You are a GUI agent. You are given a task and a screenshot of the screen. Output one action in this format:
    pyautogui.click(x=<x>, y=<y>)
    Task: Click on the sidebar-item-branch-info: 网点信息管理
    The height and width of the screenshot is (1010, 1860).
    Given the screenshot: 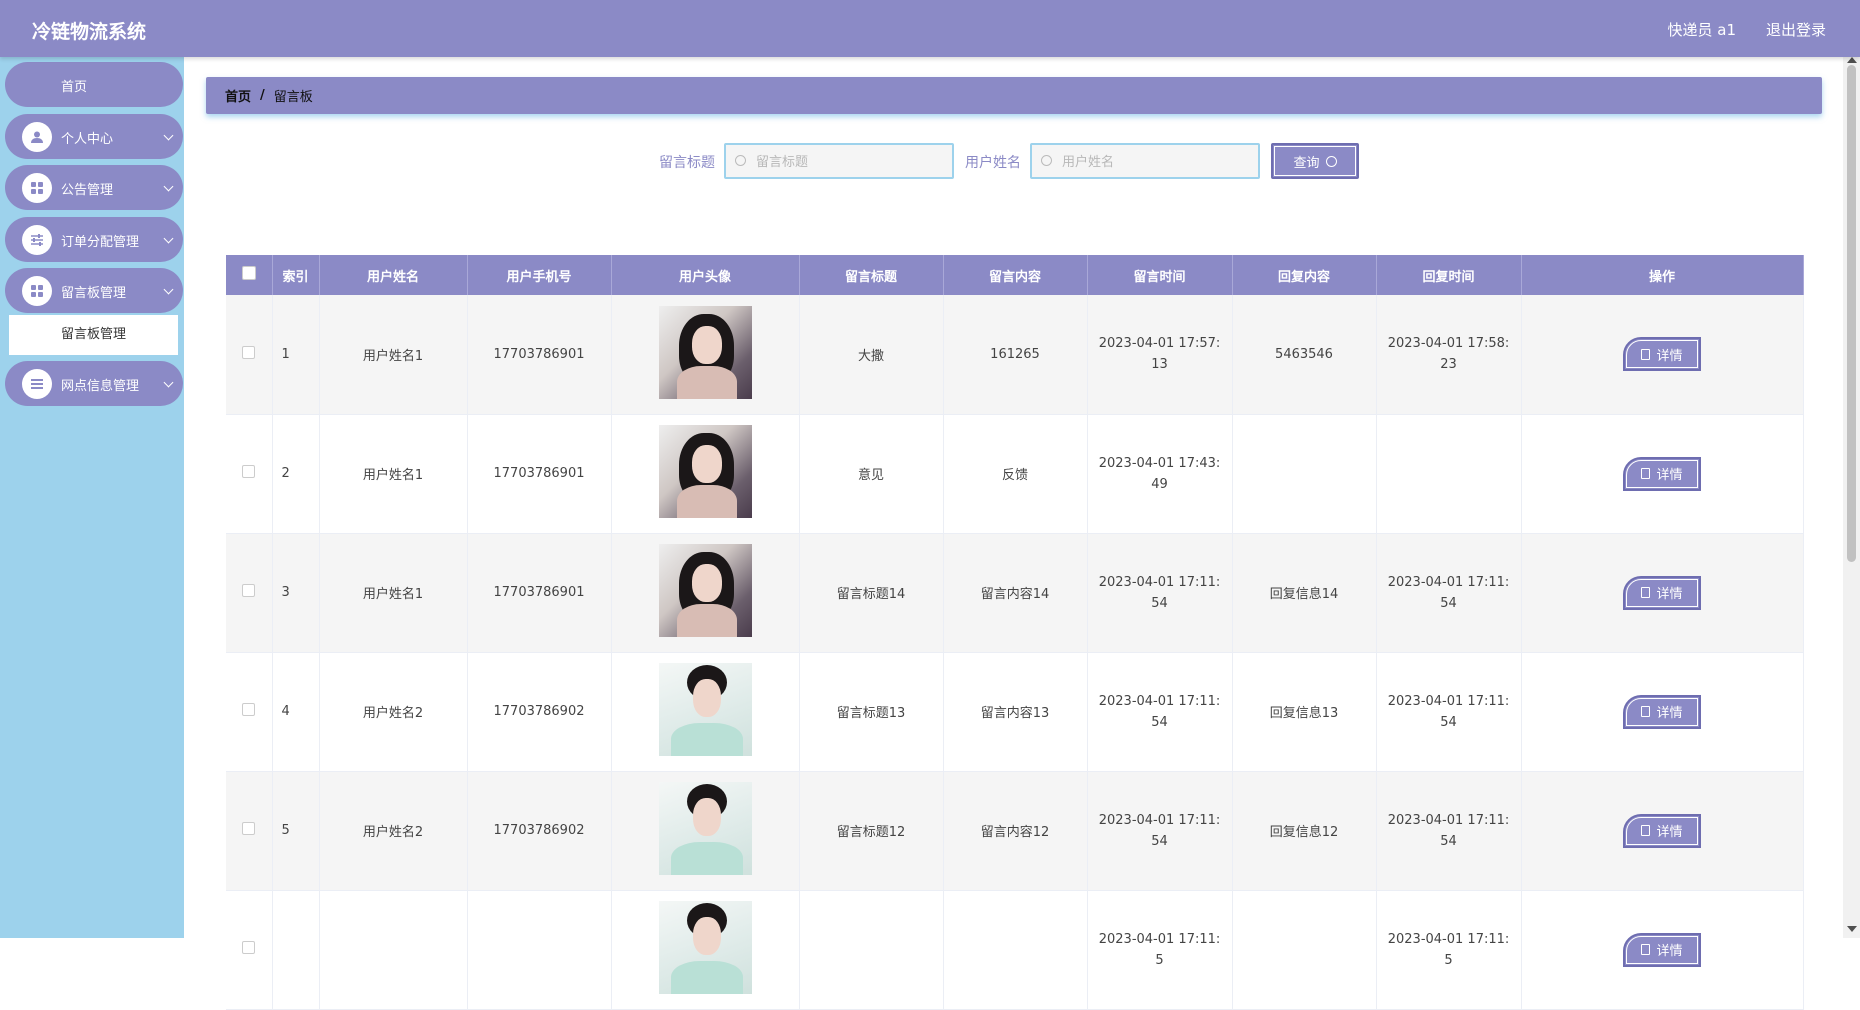 What is the action you would take?
    pyautogui.click(x=94, y=383)
    